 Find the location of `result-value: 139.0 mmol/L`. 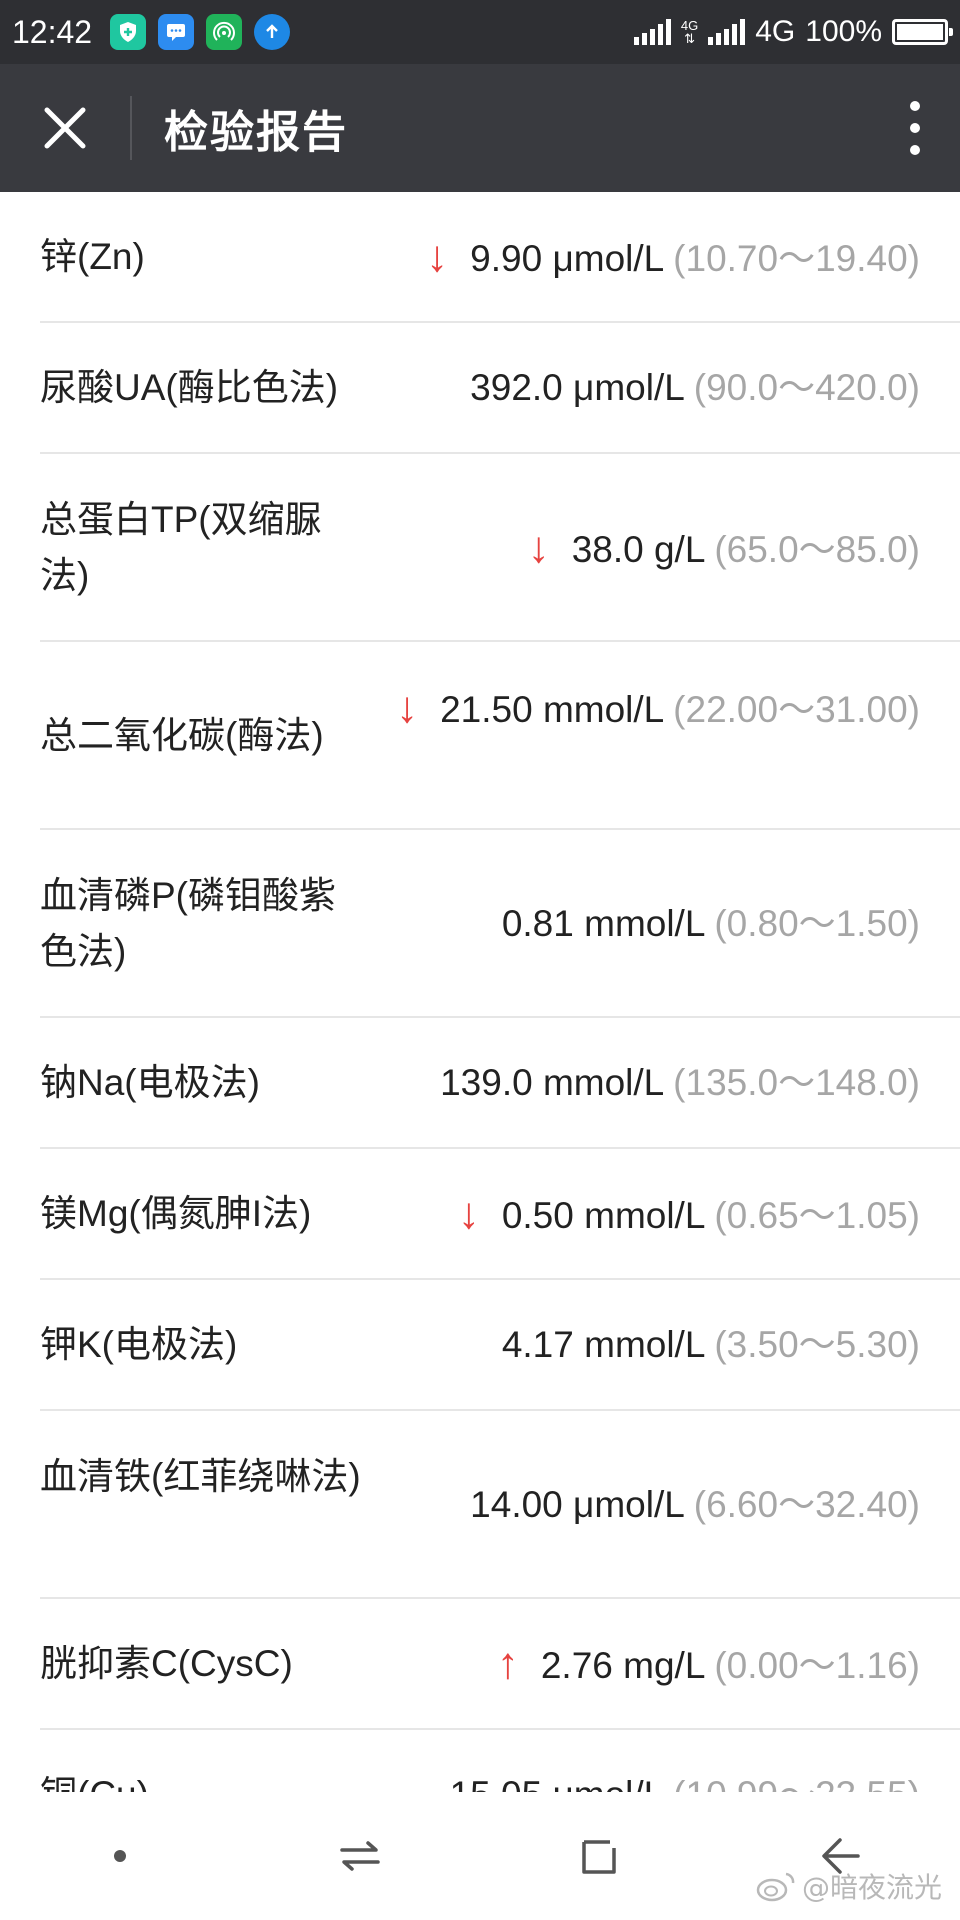

result-value: 139.0 mmol/L is located at coordinates (551, 1082).